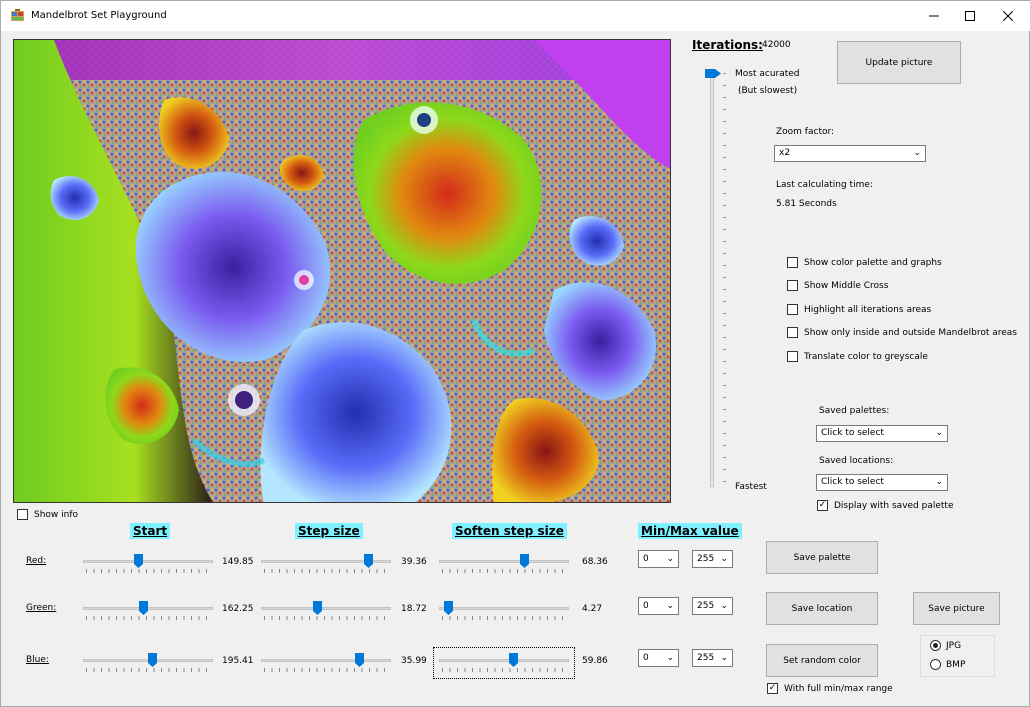  What do you see at coordinates (414, 661) in the screenshot?
I see `step-value: 35.99` at bounding box center [414, 661].